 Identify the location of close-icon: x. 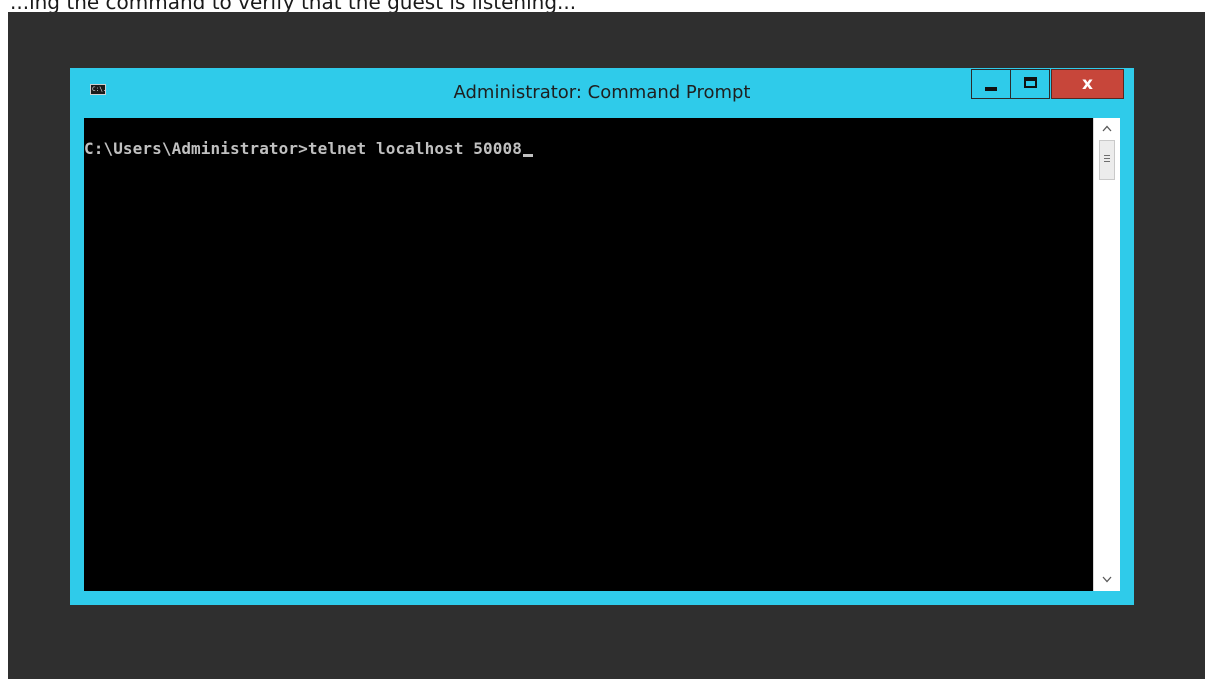
(1087, 84).